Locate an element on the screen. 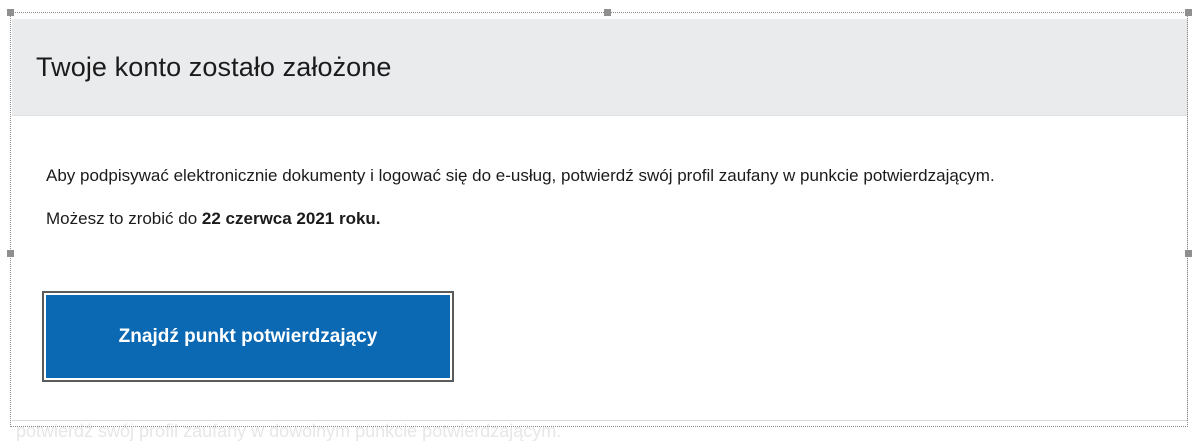 The width and height of the screenshot is (1201, 446). resize-handle-top-left is located at coordinates (10, 12).